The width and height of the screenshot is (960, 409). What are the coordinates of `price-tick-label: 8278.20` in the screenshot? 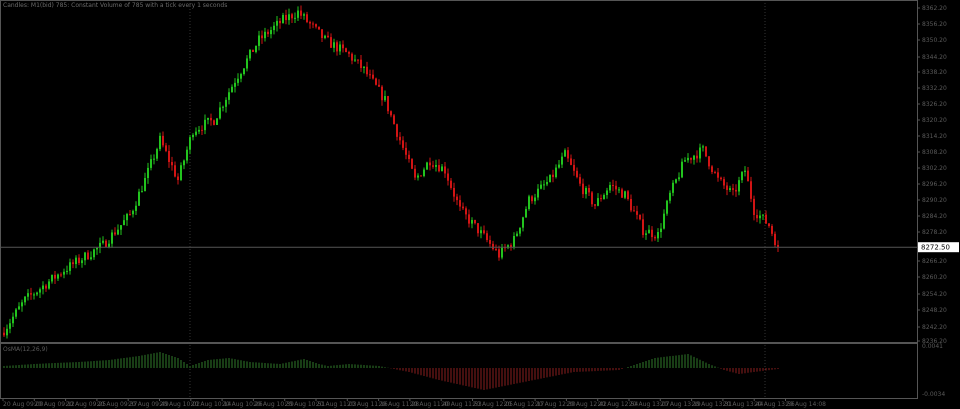 It's located at (934, 232).